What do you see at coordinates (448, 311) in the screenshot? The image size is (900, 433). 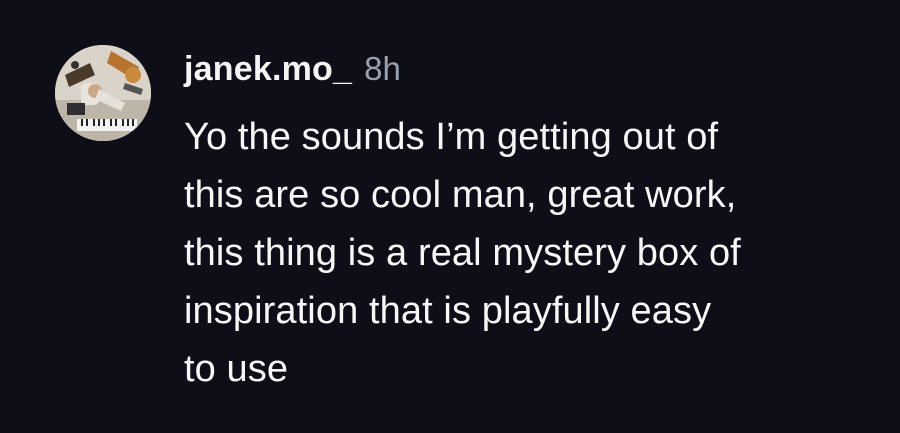 I see `comment-text-line: inspiration that is playfully easy` at bounding box center [448, 311].